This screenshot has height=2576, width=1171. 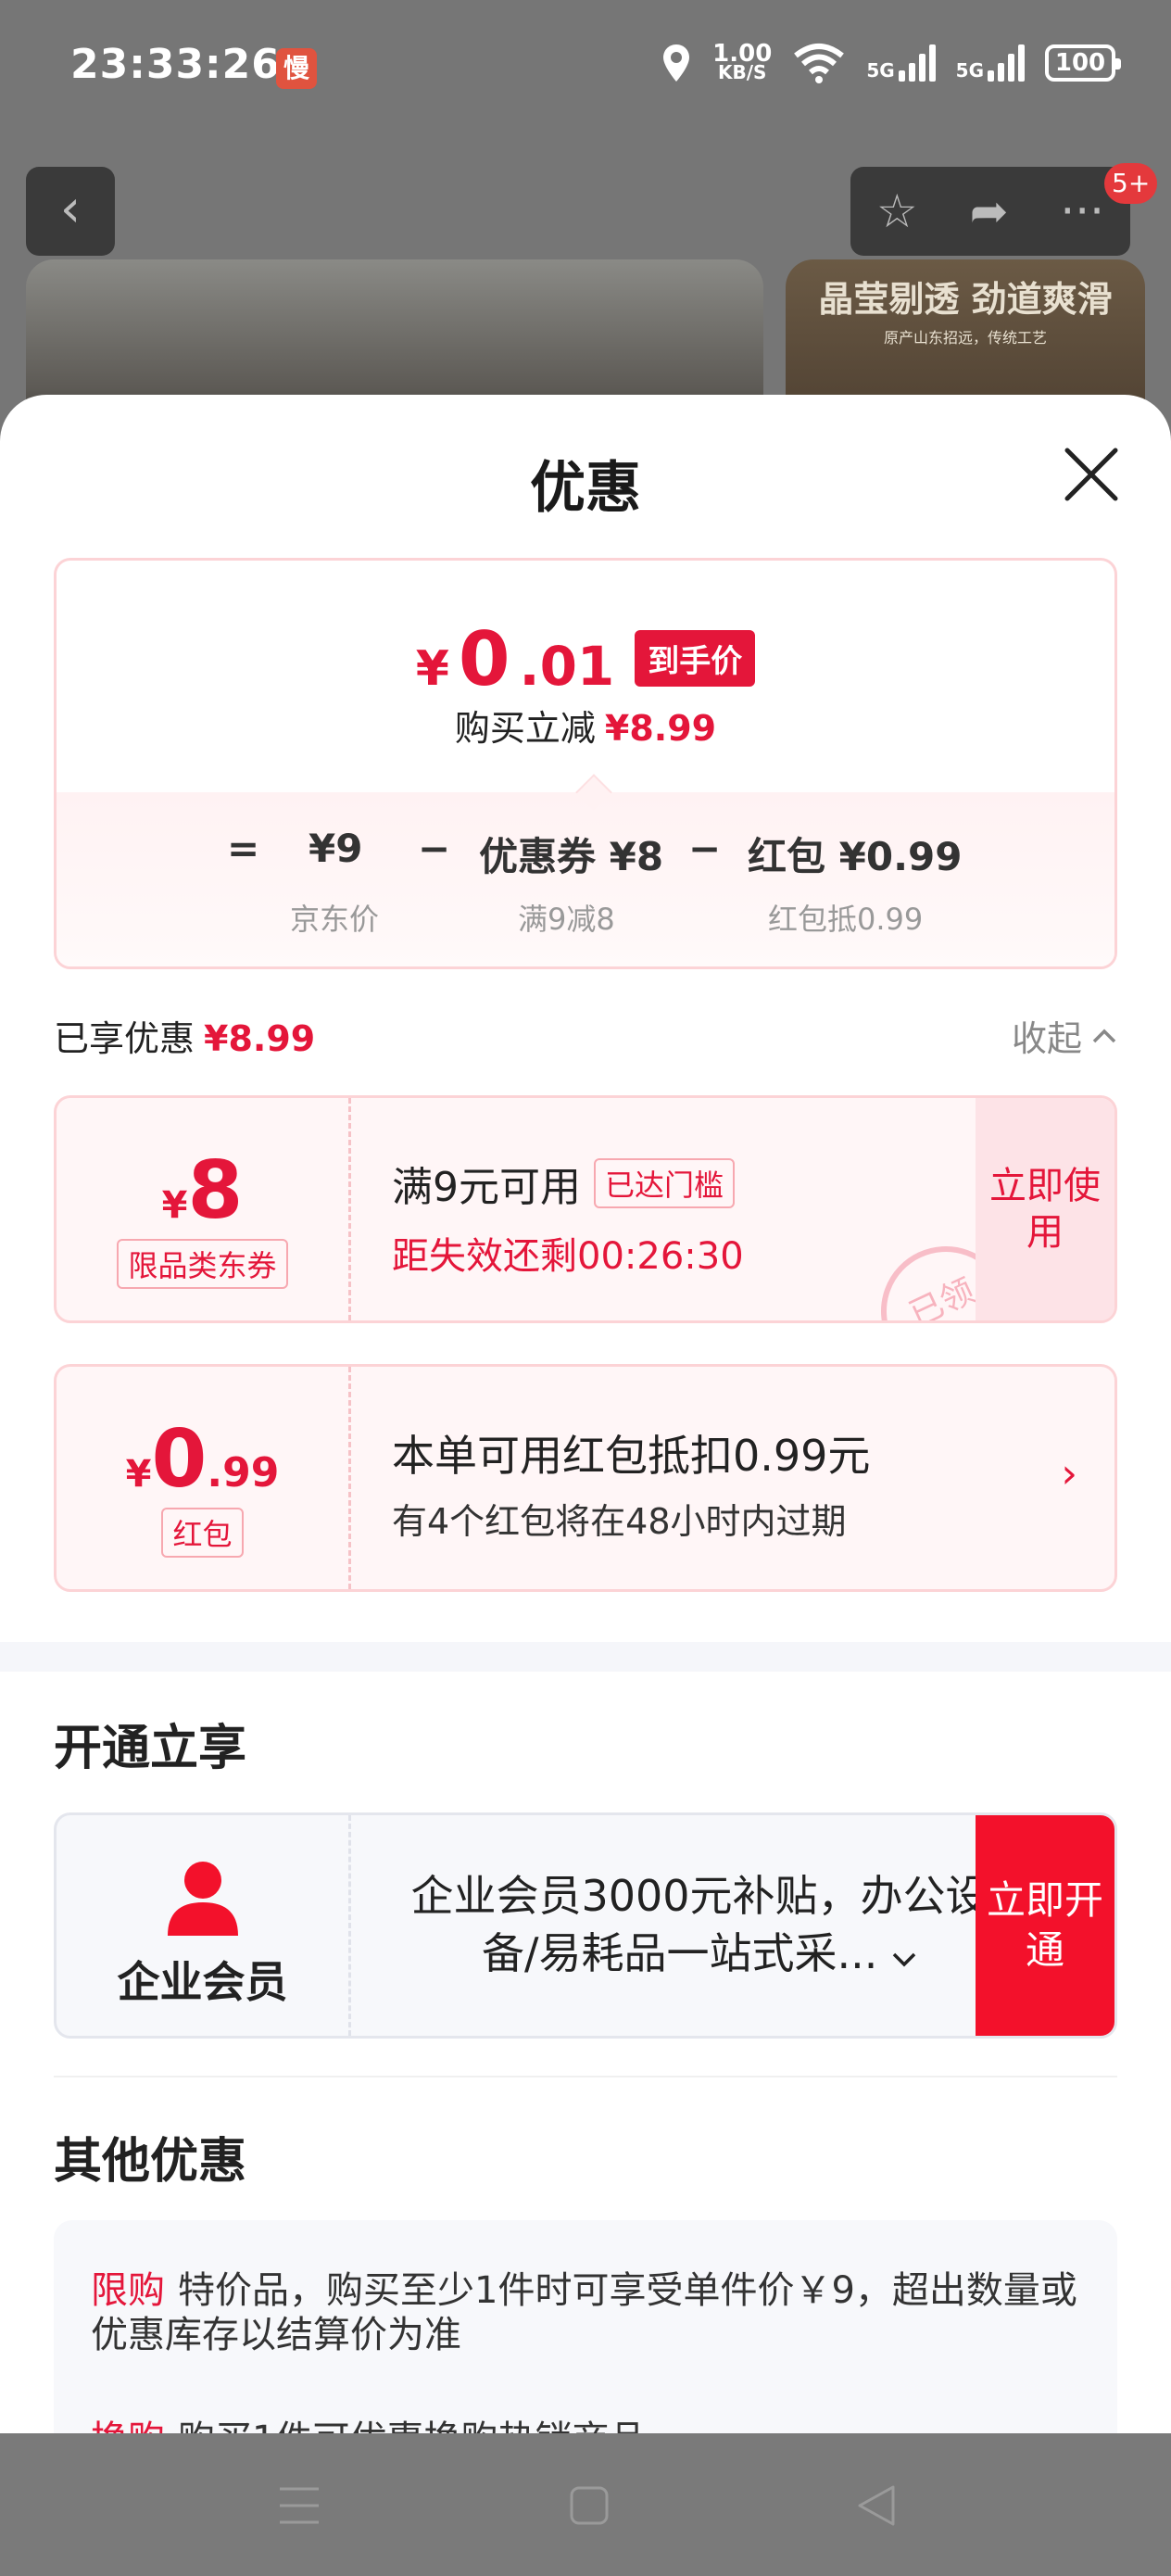 I want to click on home-icon, so click(x=590, y=2505).